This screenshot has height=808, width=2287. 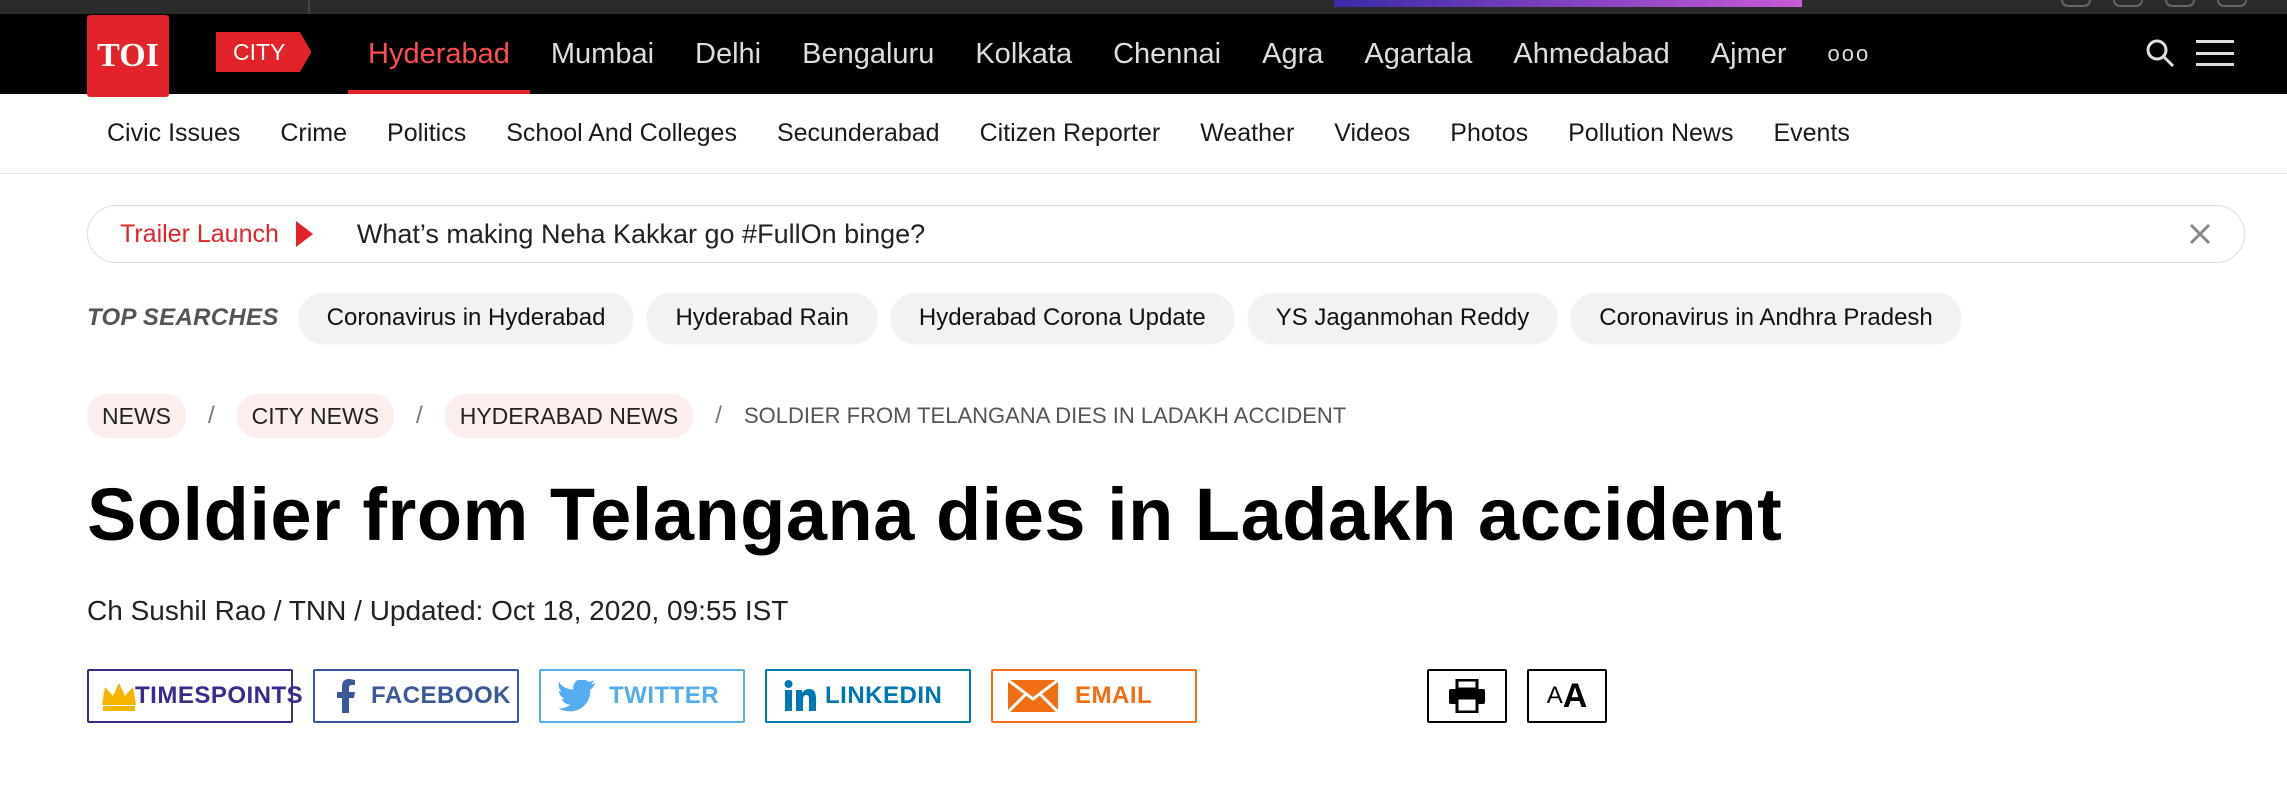 What do you see at coordinates (128, 56) in the screenshot?
I see `toi-logo: TOI` at bounding box center [128, 56].